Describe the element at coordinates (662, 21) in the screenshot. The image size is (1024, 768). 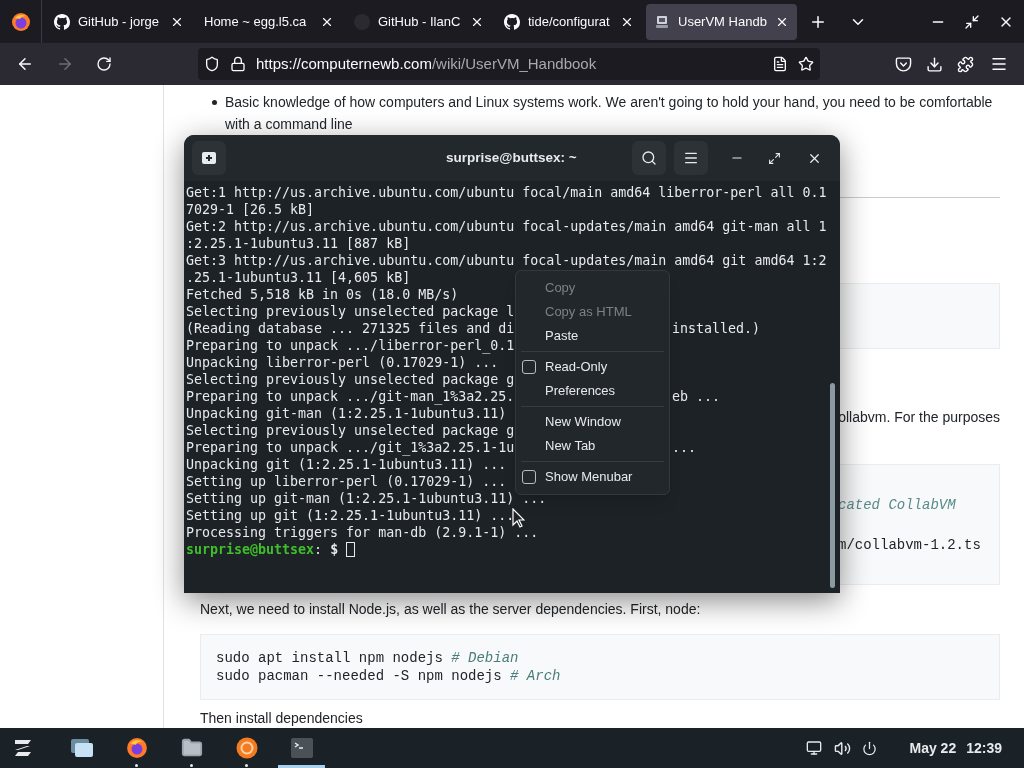
I see `site-icon` at that location.